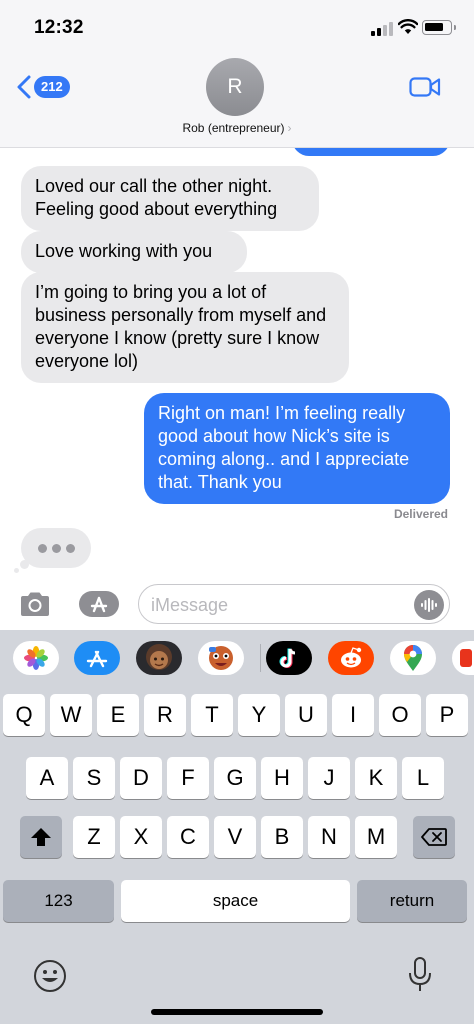  I want to click on memoji-icon, so click(159, 658).